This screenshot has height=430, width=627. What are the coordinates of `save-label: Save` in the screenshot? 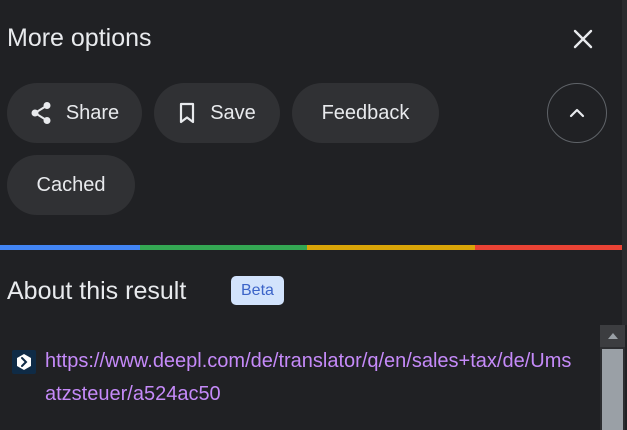 It's located at (233, 112).